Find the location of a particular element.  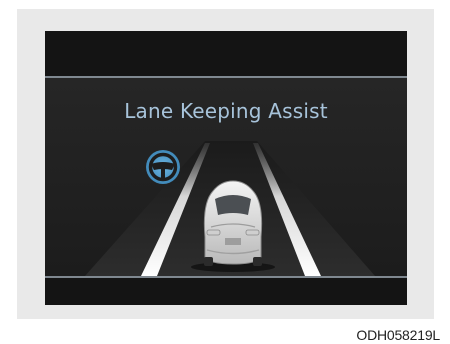

steering-wheel-icon is located at coordinates (163, 167).